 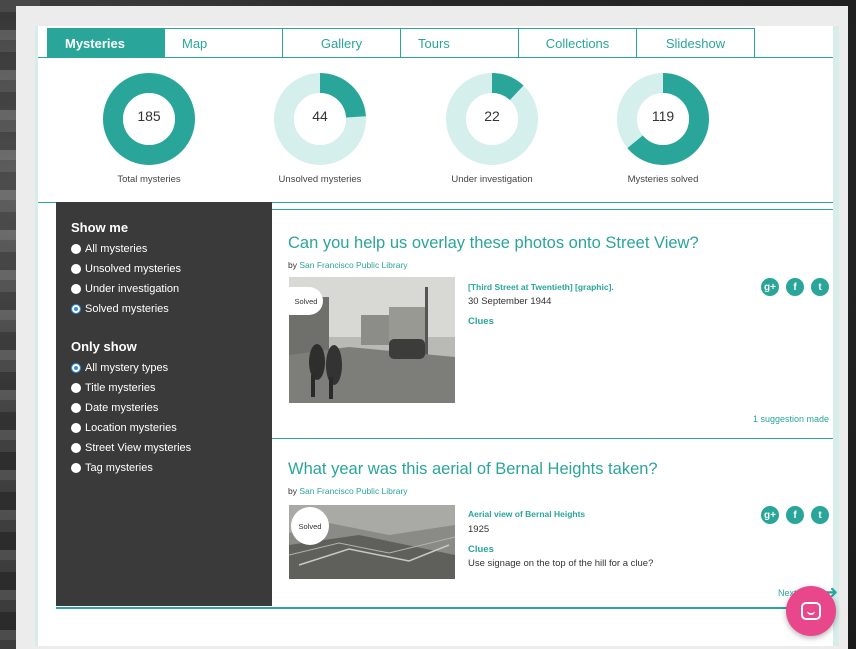 I want to click on filter-label: Solved mysteries, so click(x=127, y=309).